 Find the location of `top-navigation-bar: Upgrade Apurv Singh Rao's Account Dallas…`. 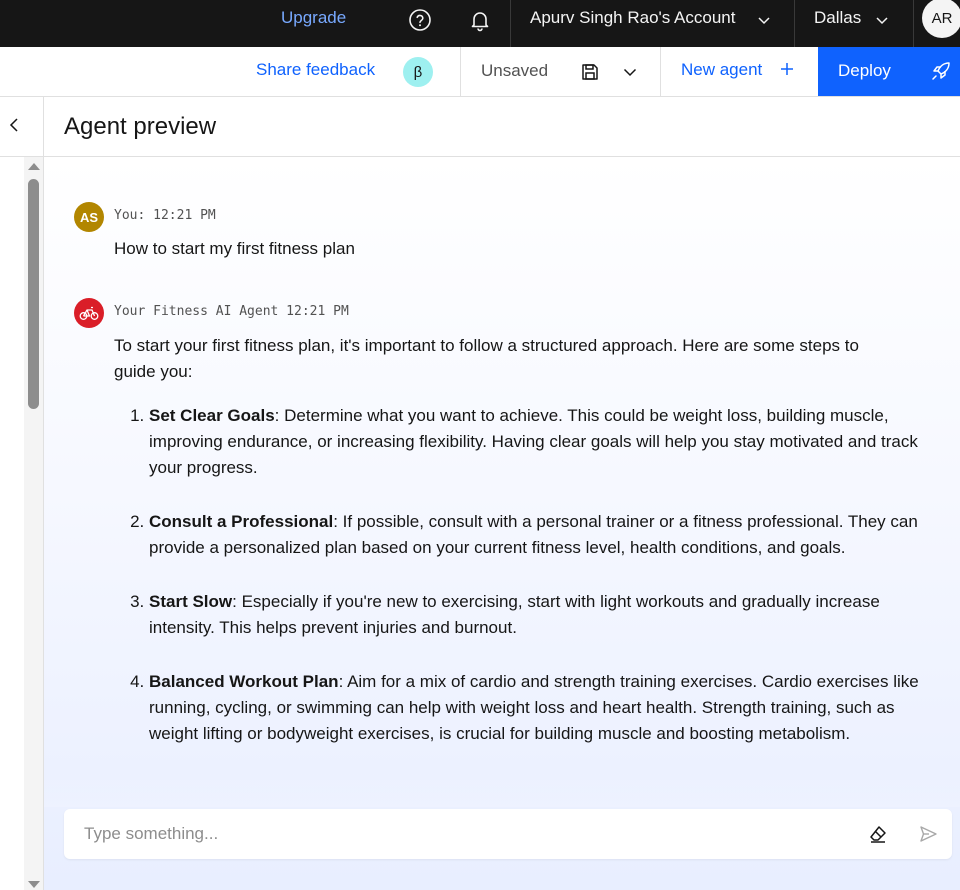

top-navigation-bar: Upgrade Apurv Singh Rao's Account Dallas… is located at coordinates (480, 23).